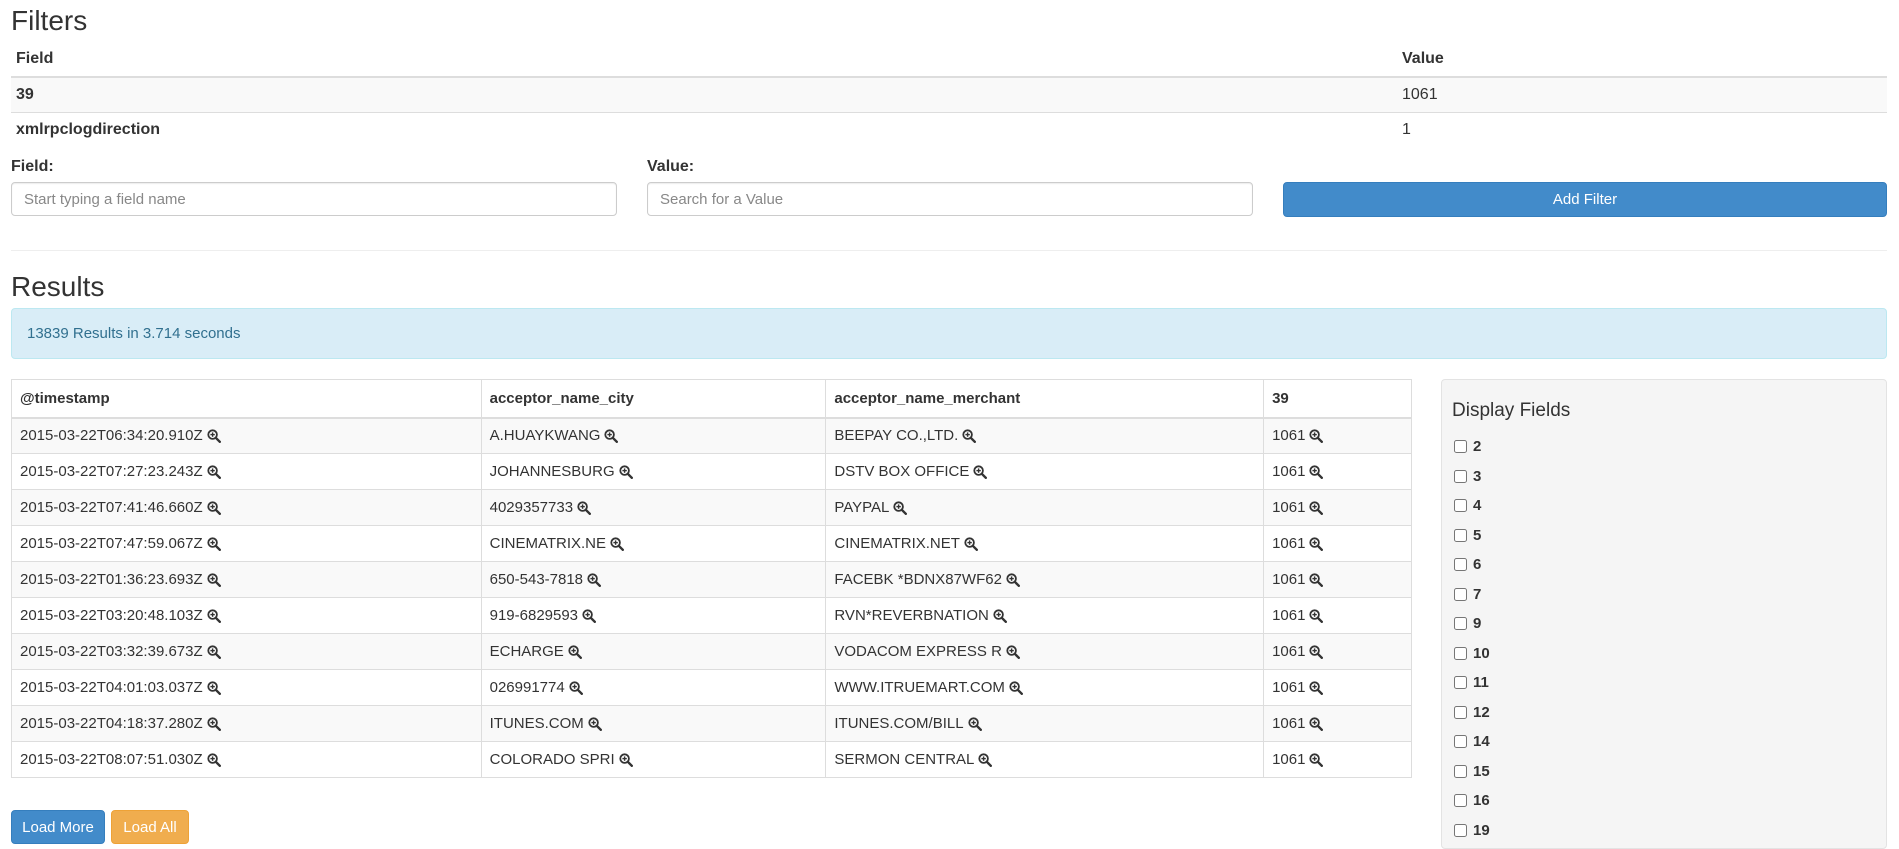 This screenshot has width=1899, height=849. I want to click on display-field-label: 3, so click(1477, 476).